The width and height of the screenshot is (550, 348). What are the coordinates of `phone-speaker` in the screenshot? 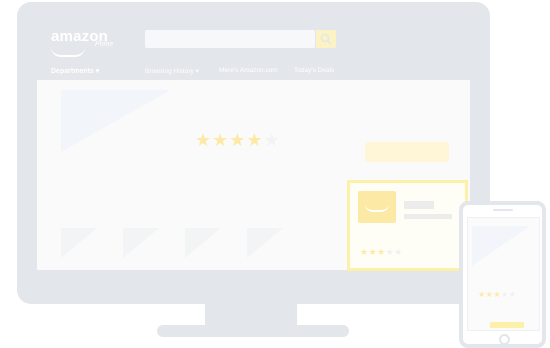 It's located at (503, 210).